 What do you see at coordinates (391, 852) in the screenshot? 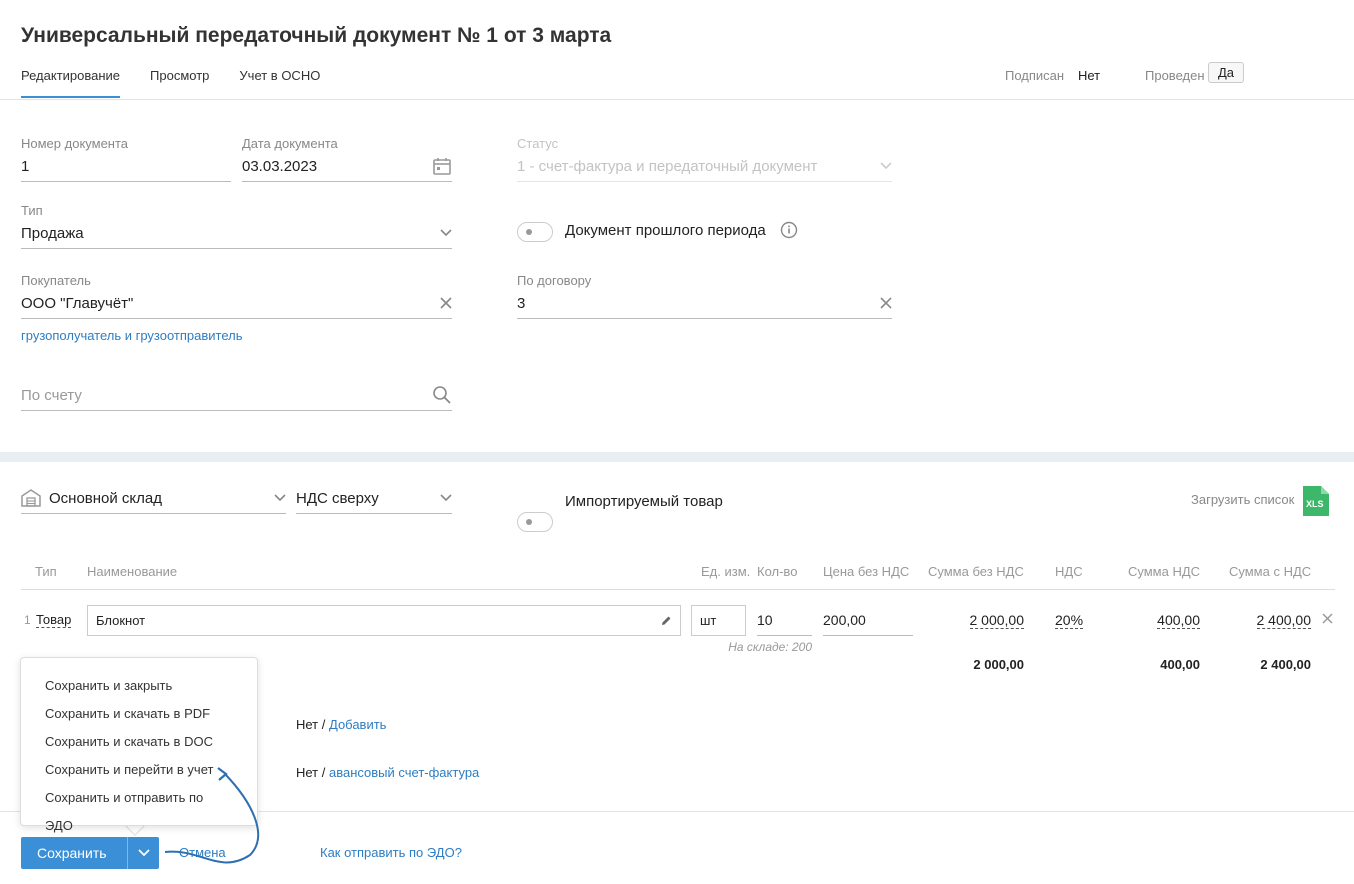
I see `edo-help-link: Как отправить по ЭДО?` at bounding box center [391, 852].